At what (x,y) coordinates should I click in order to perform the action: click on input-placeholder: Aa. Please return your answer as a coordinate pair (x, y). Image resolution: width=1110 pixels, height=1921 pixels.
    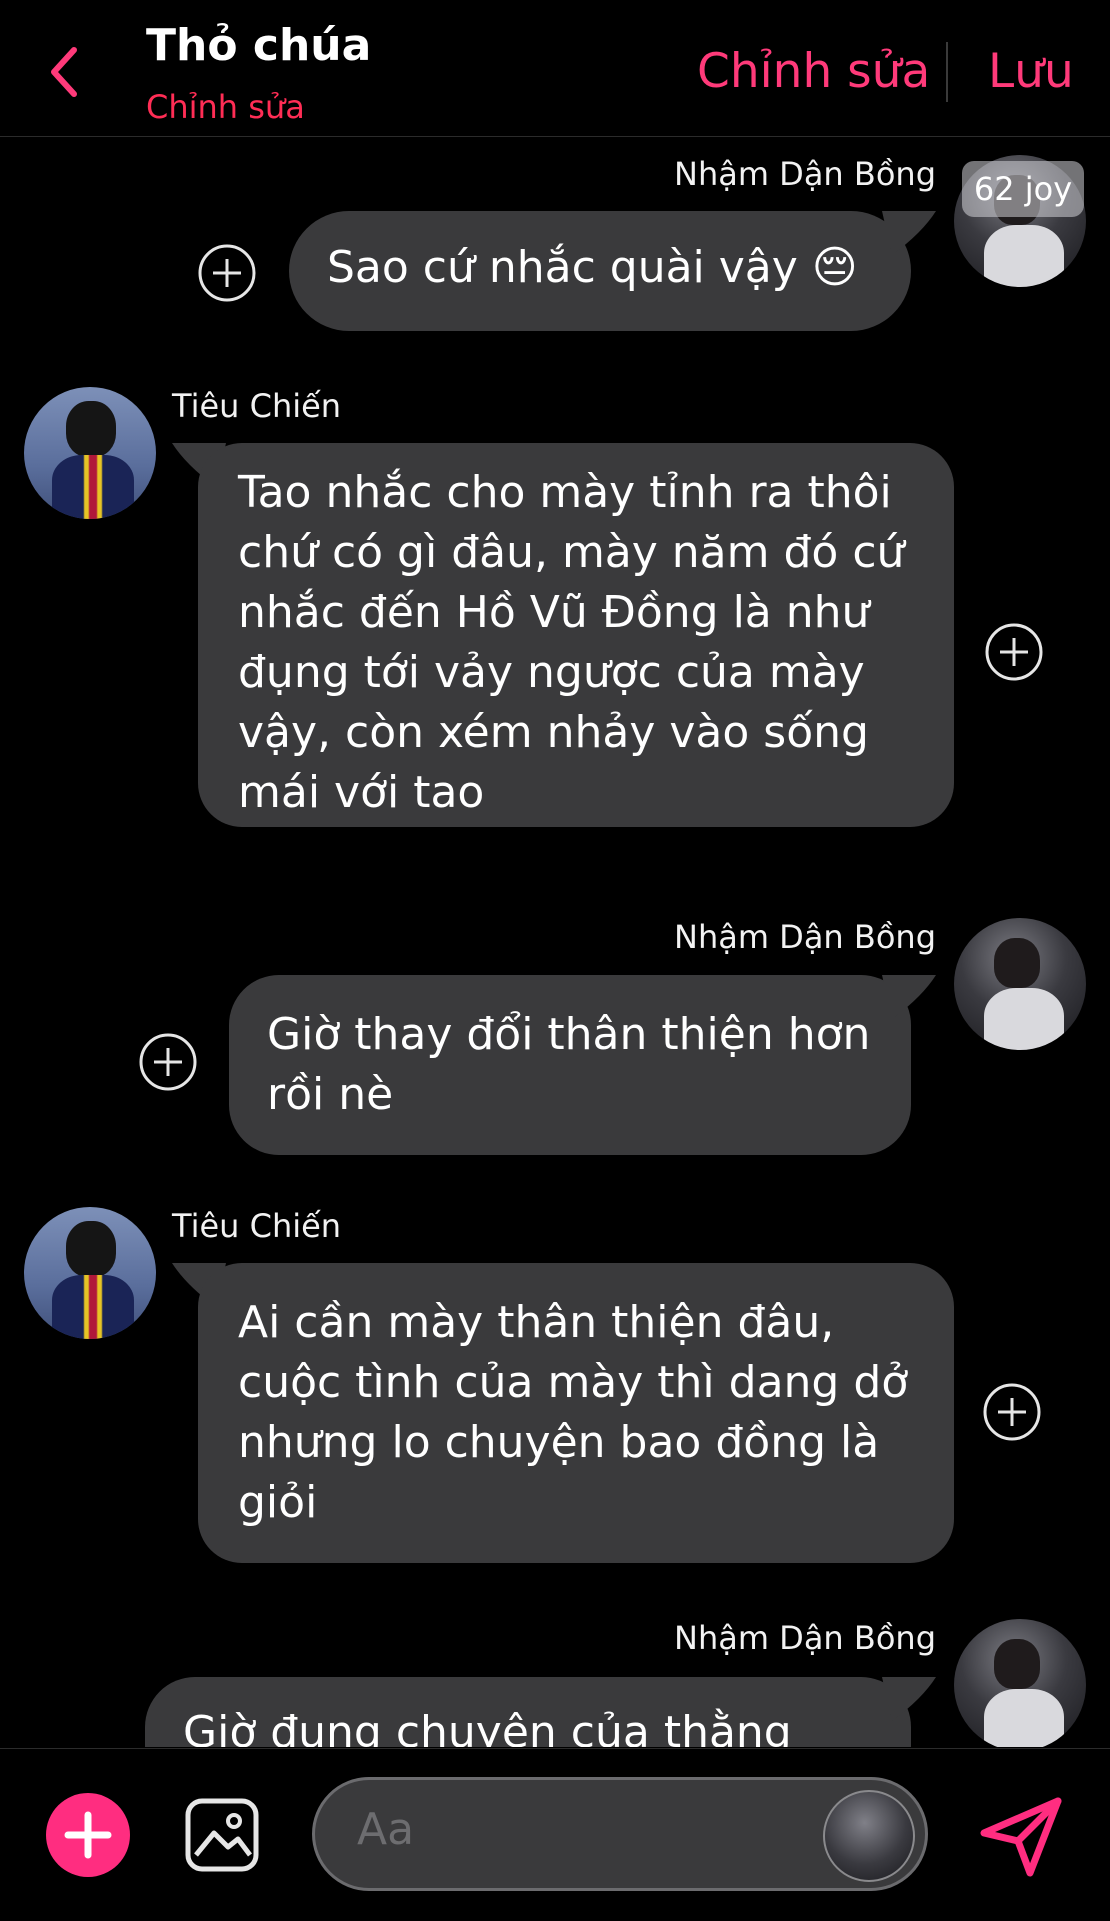
    Looking at the image, I should click on (386, 1829).